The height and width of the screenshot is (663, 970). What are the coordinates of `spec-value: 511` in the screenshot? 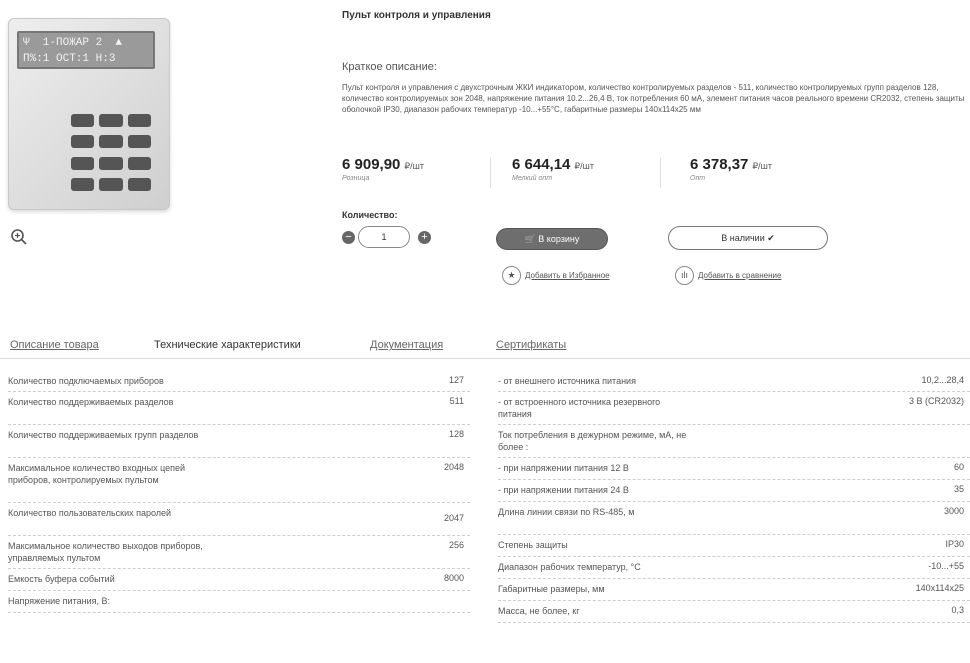 It's located at (456, 401).